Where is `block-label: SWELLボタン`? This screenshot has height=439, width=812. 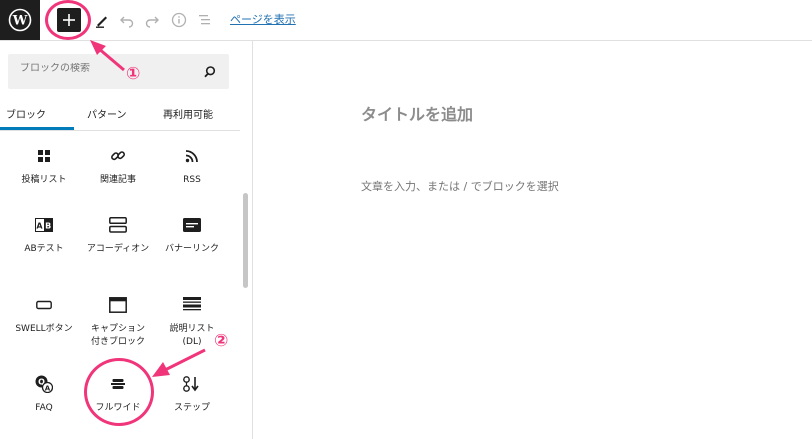 block-label: SWELLボタン is located at coordinates (44, 329).